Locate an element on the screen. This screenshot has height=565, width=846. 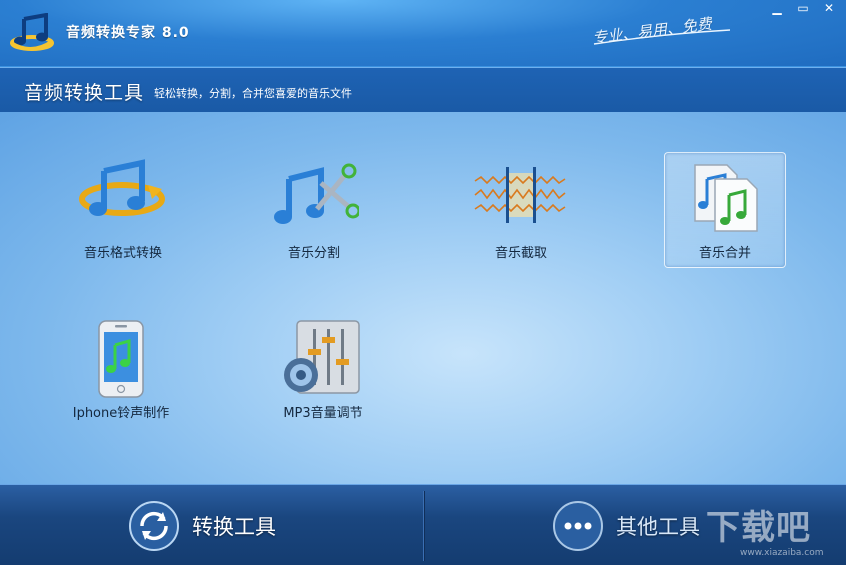
tool-iphone-ringtone: Iphone铃声制作 is located at coordinates (121, 370).